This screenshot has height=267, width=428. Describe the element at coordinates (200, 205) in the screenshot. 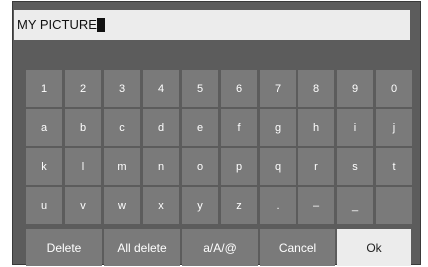

I see `key-y: y` at that location.